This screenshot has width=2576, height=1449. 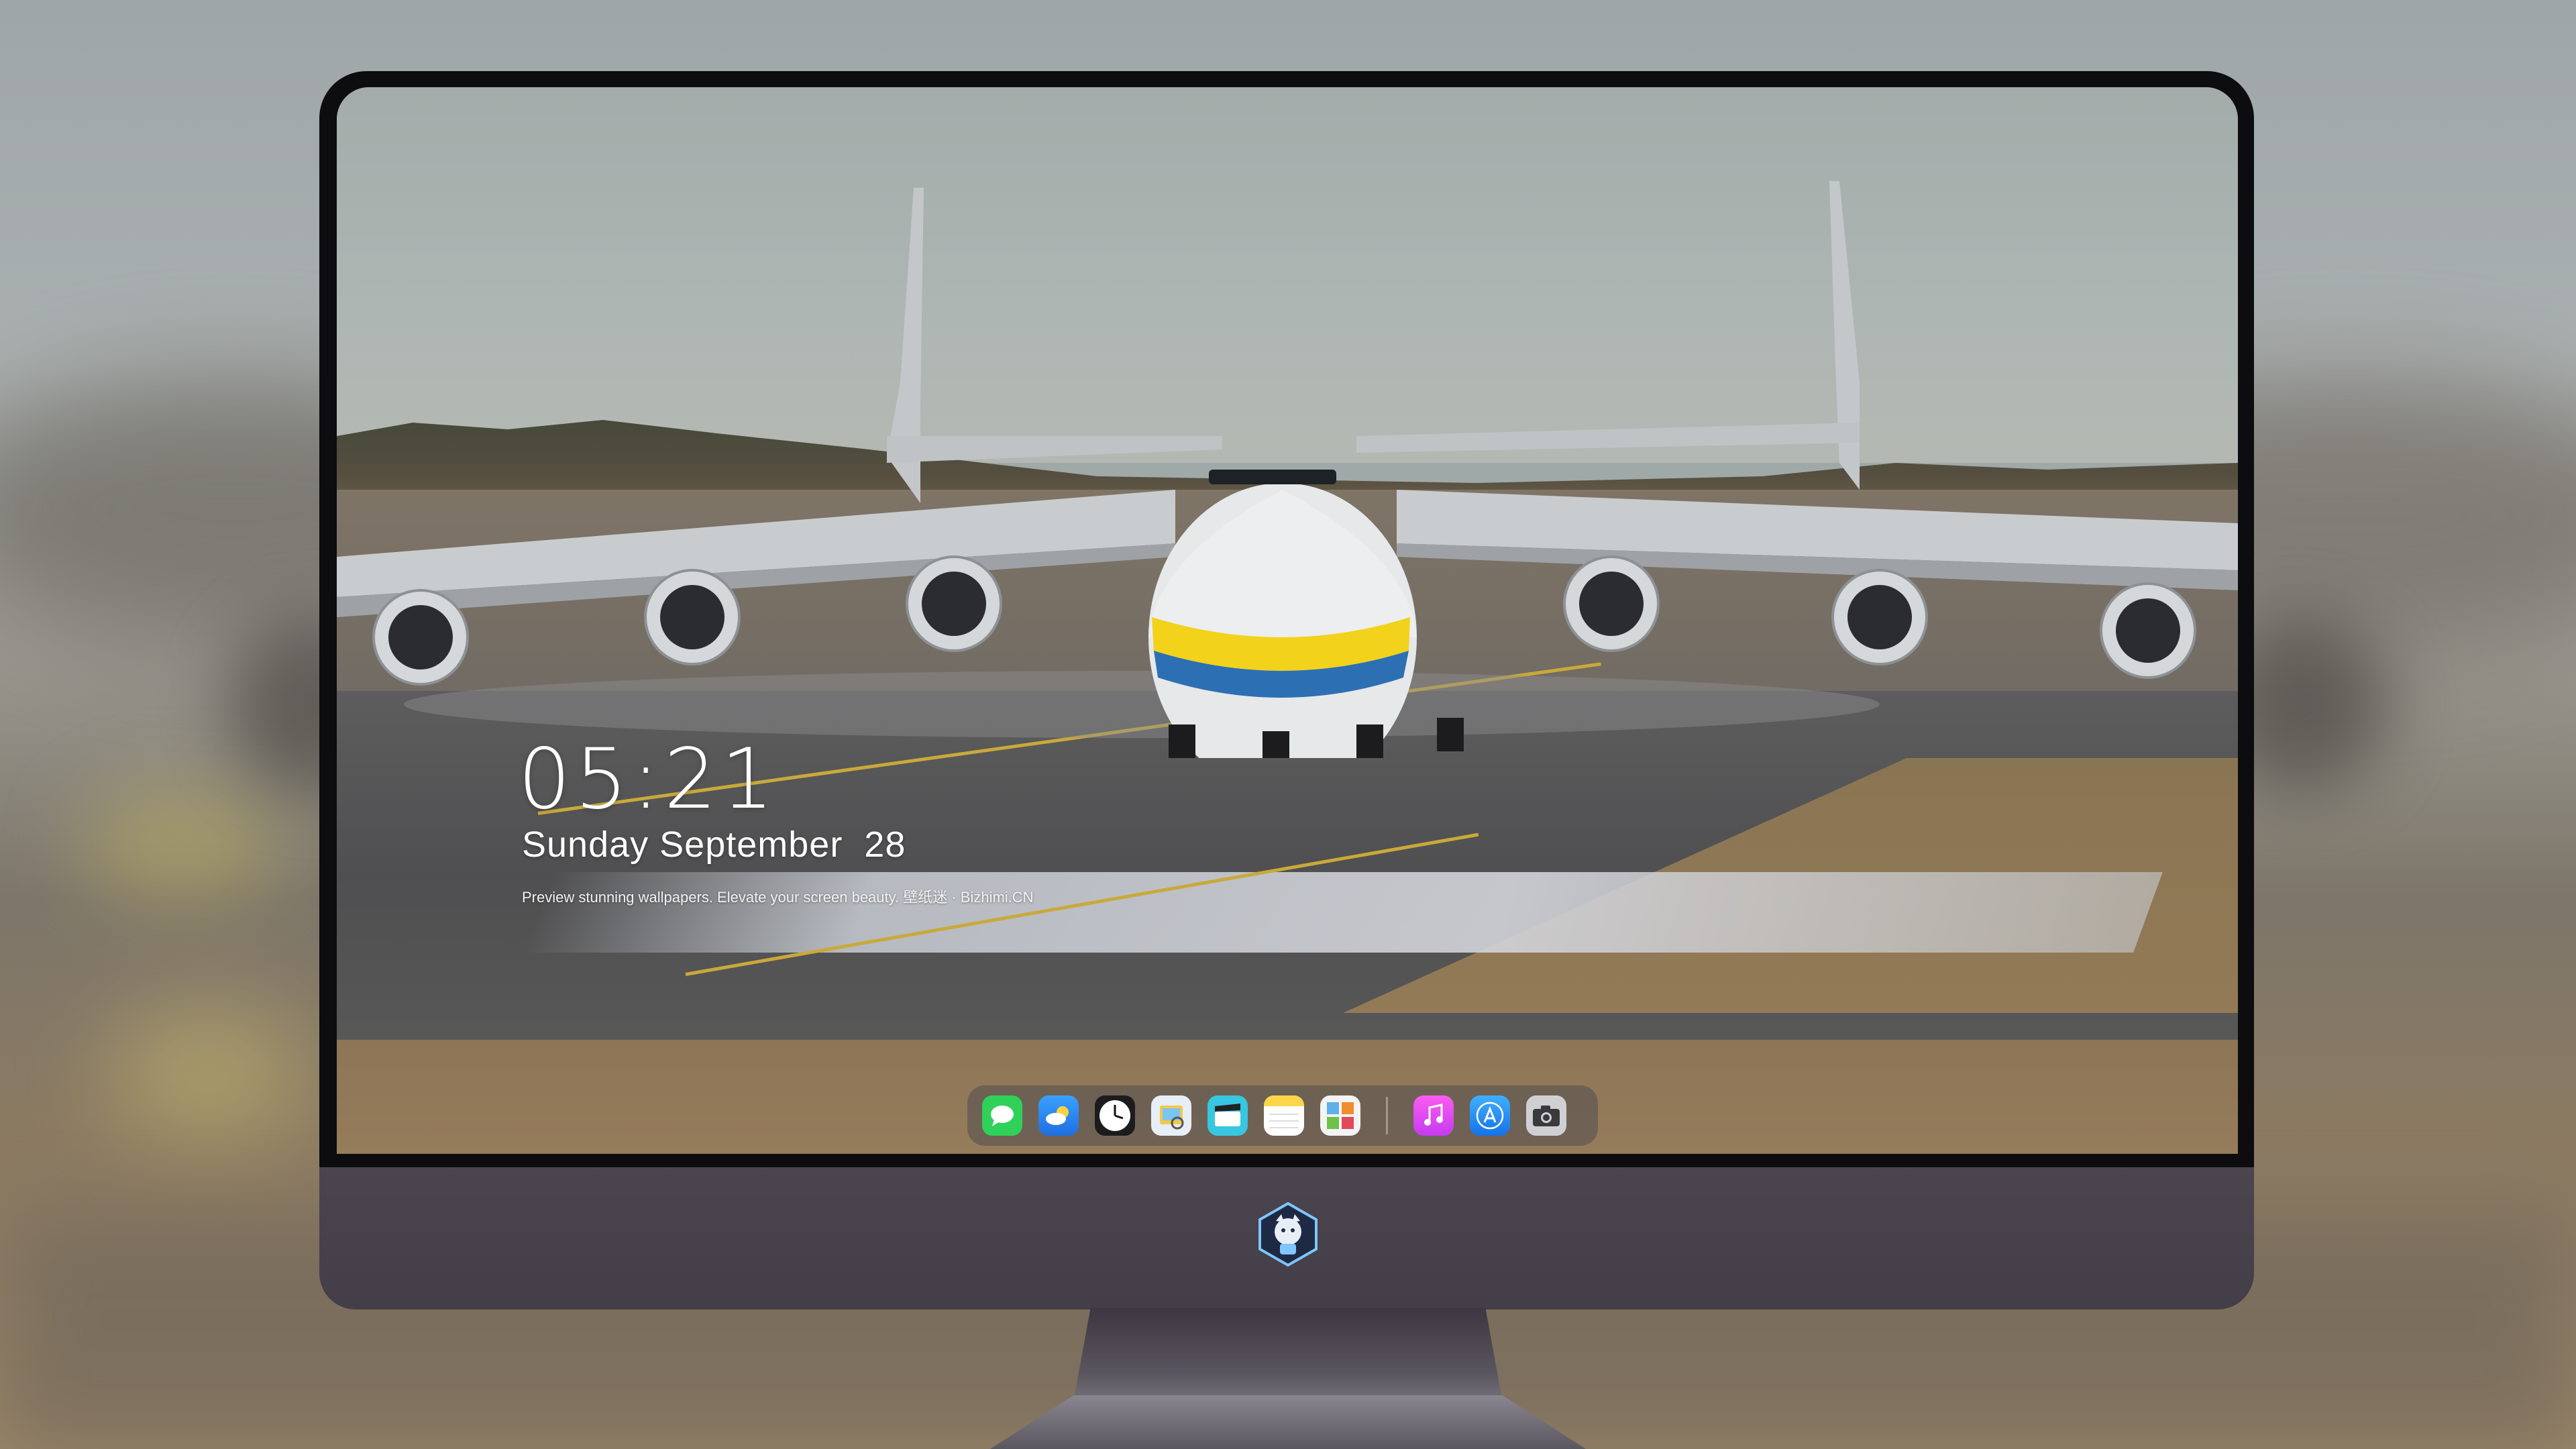 I want to click on music-icon, so click(x=1433, y=1115).